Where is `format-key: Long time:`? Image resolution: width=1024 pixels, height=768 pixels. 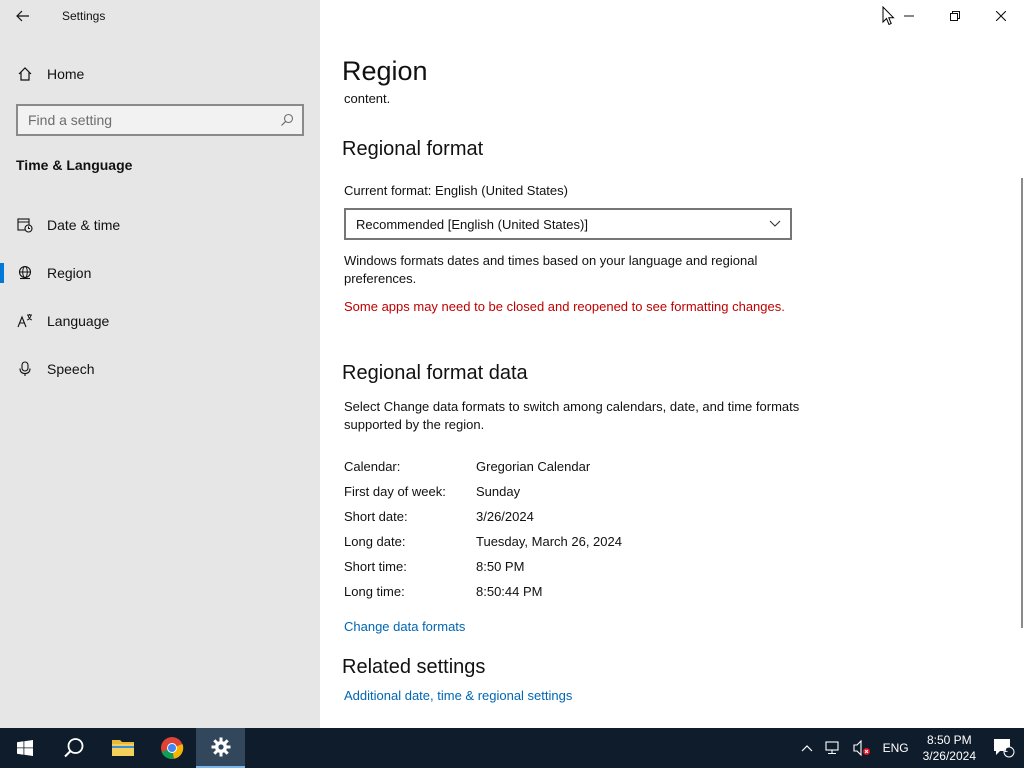 format-key: Long time: is located at coordinates (374, 591).